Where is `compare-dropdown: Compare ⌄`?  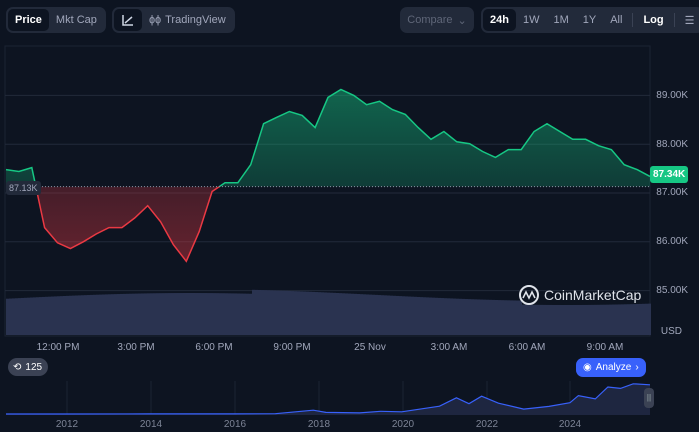 compare-dropdown: Compare ⌄ is located at coordinates (437, 20).